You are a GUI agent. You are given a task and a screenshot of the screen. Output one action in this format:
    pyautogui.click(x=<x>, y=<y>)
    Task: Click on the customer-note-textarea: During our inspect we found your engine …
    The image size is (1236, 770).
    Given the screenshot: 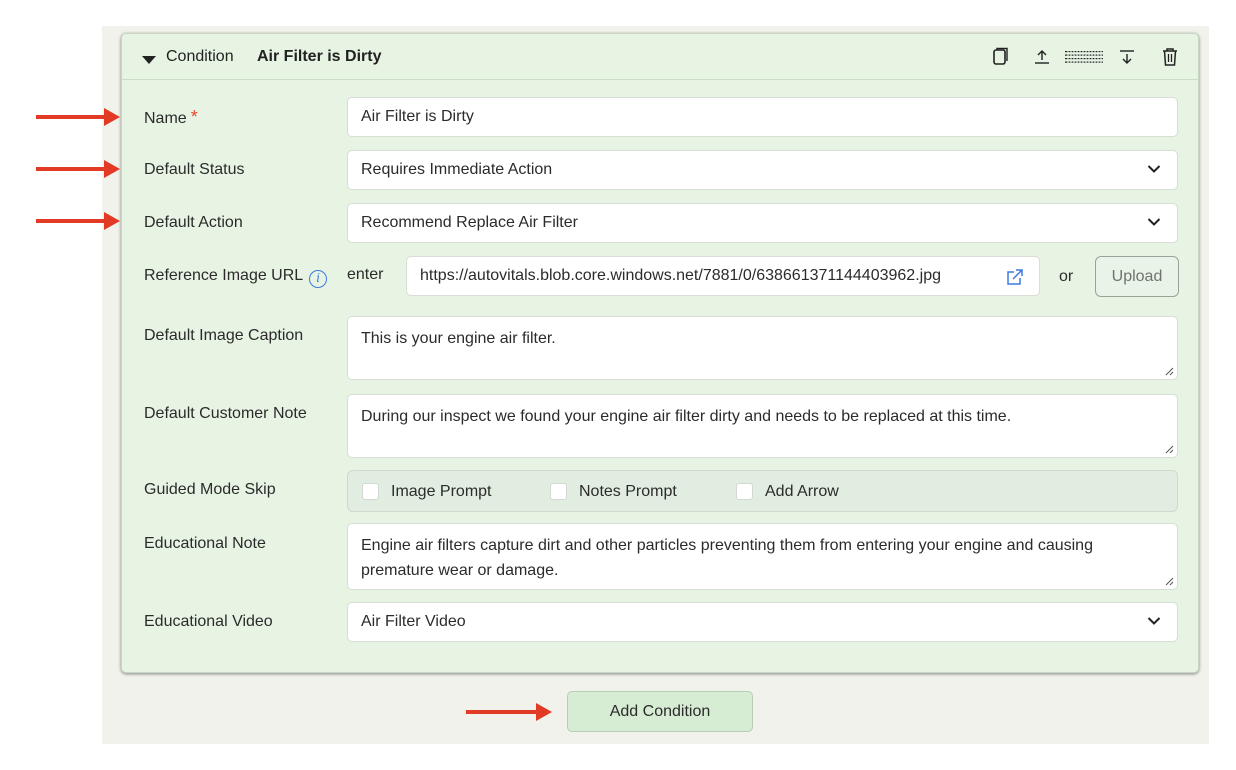 What is the action you would take?
    pyautogui.click(x=762, y=426)
    